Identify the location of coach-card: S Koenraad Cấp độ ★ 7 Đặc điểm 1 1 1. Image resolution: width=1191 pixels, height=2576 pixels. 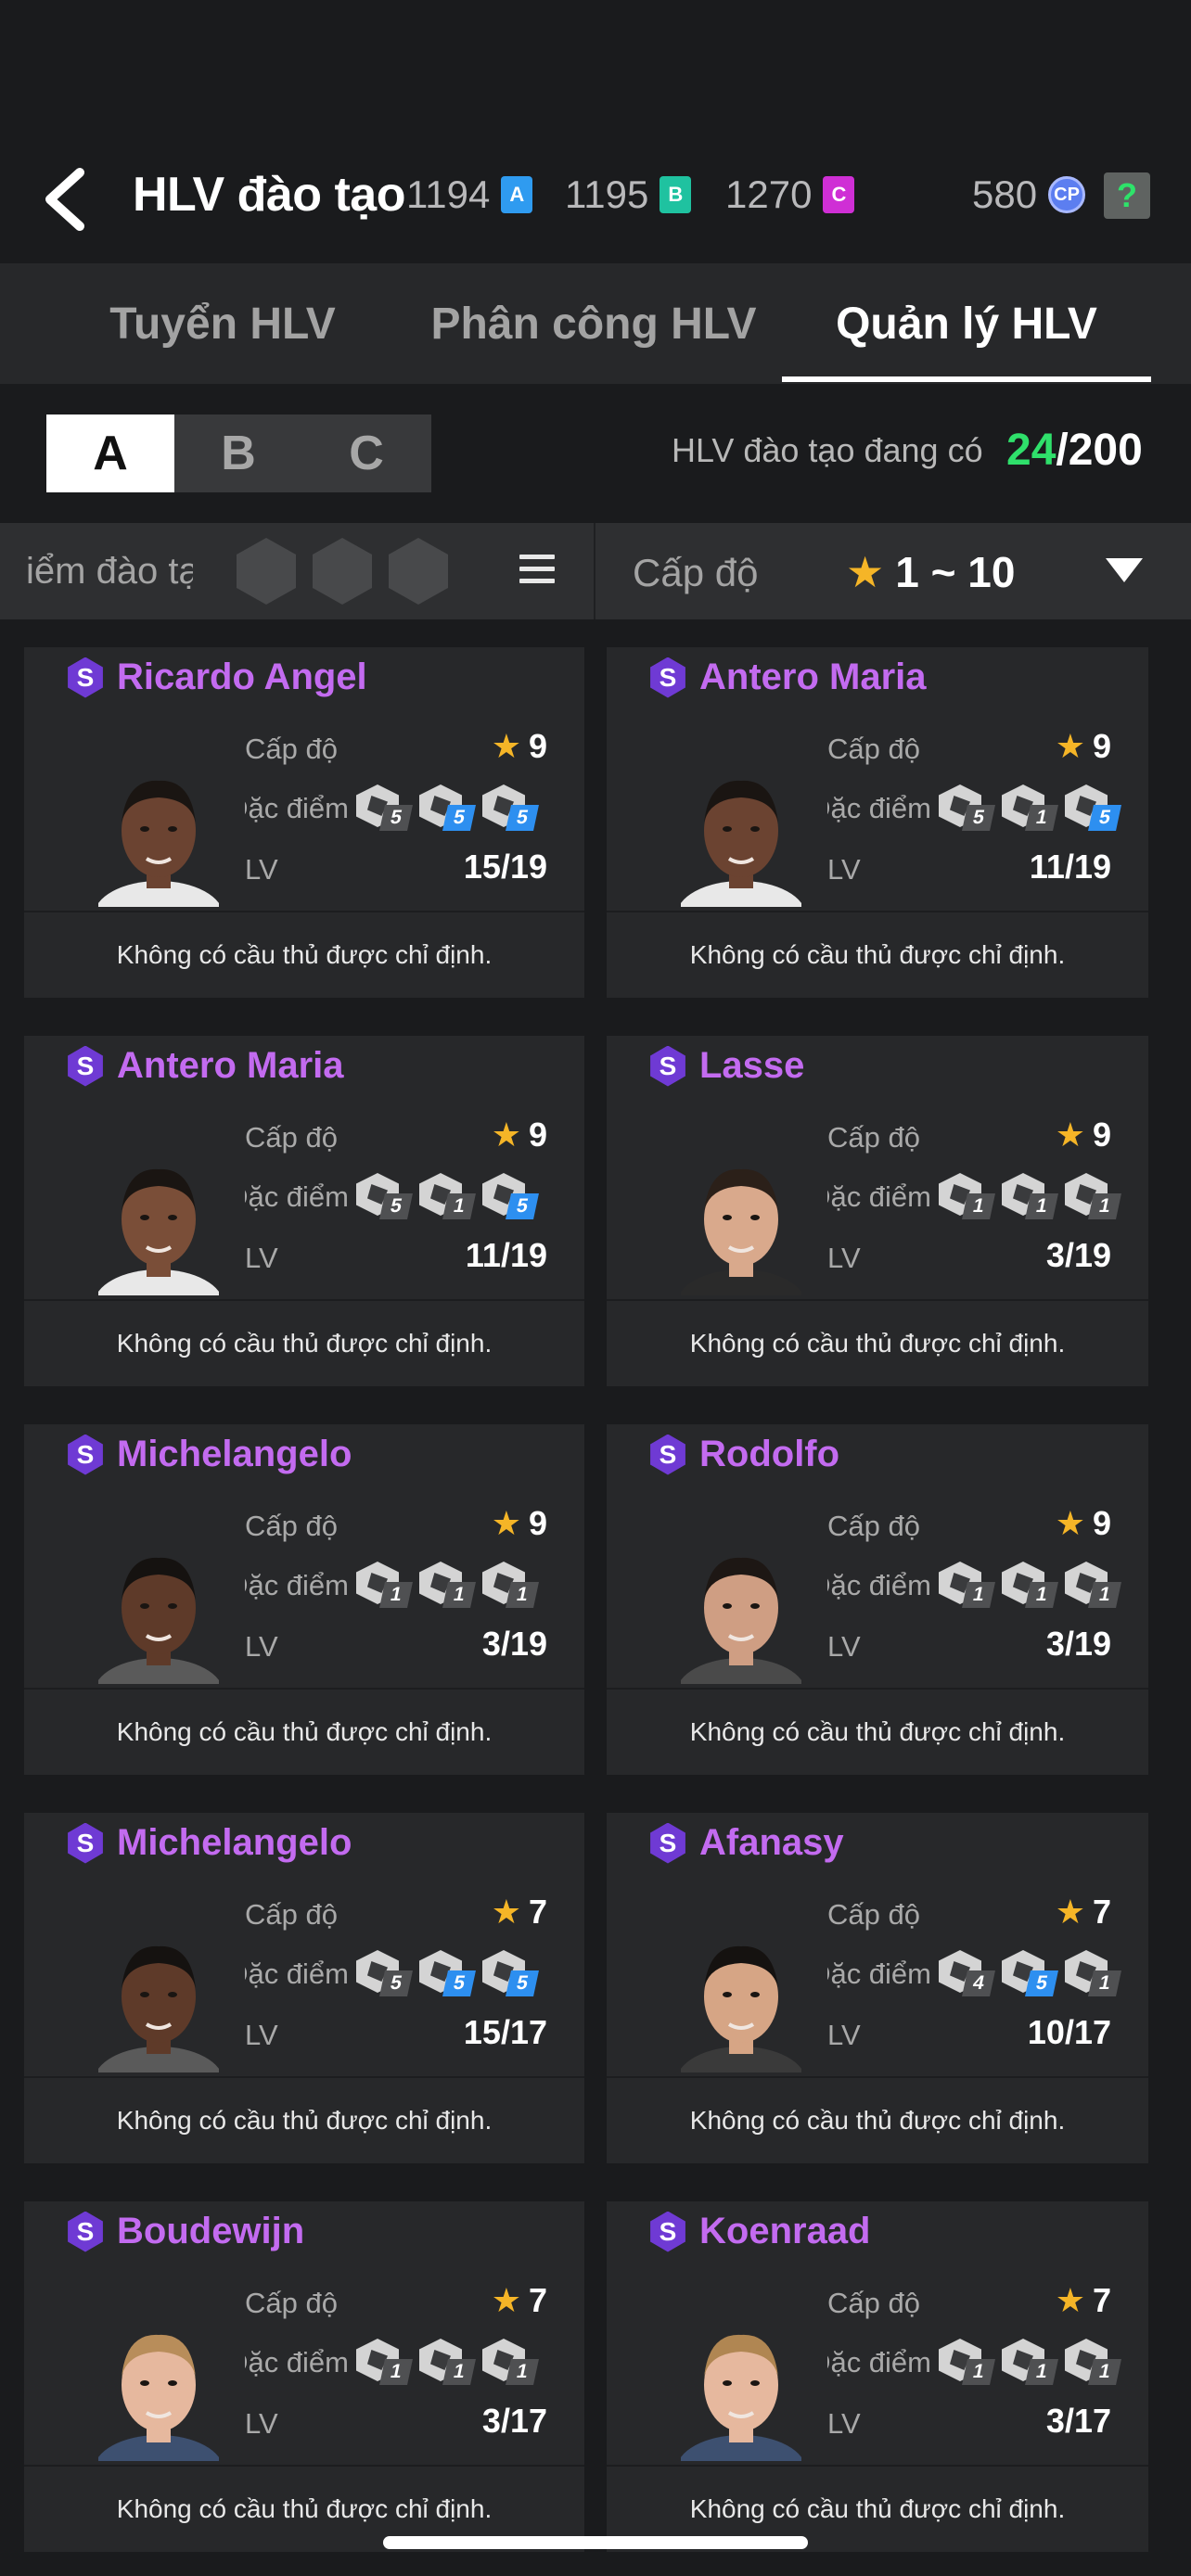
(877, 2377).